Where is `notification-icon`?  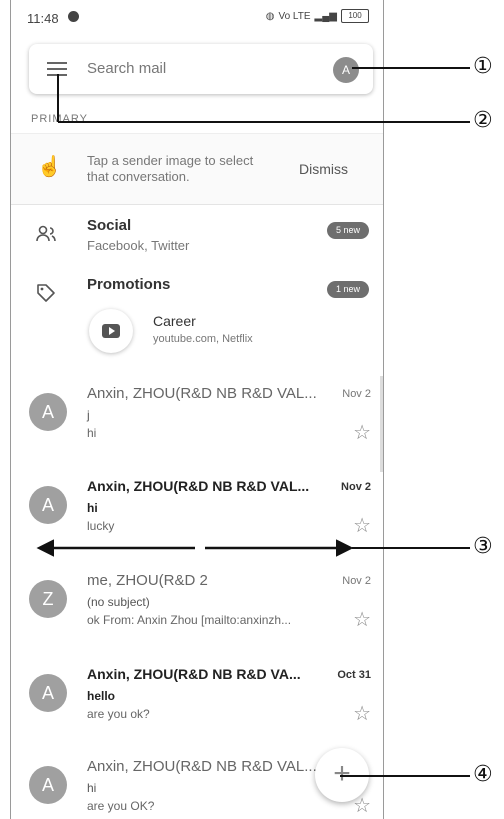
notification-icon is located at coordinates (73, 16).